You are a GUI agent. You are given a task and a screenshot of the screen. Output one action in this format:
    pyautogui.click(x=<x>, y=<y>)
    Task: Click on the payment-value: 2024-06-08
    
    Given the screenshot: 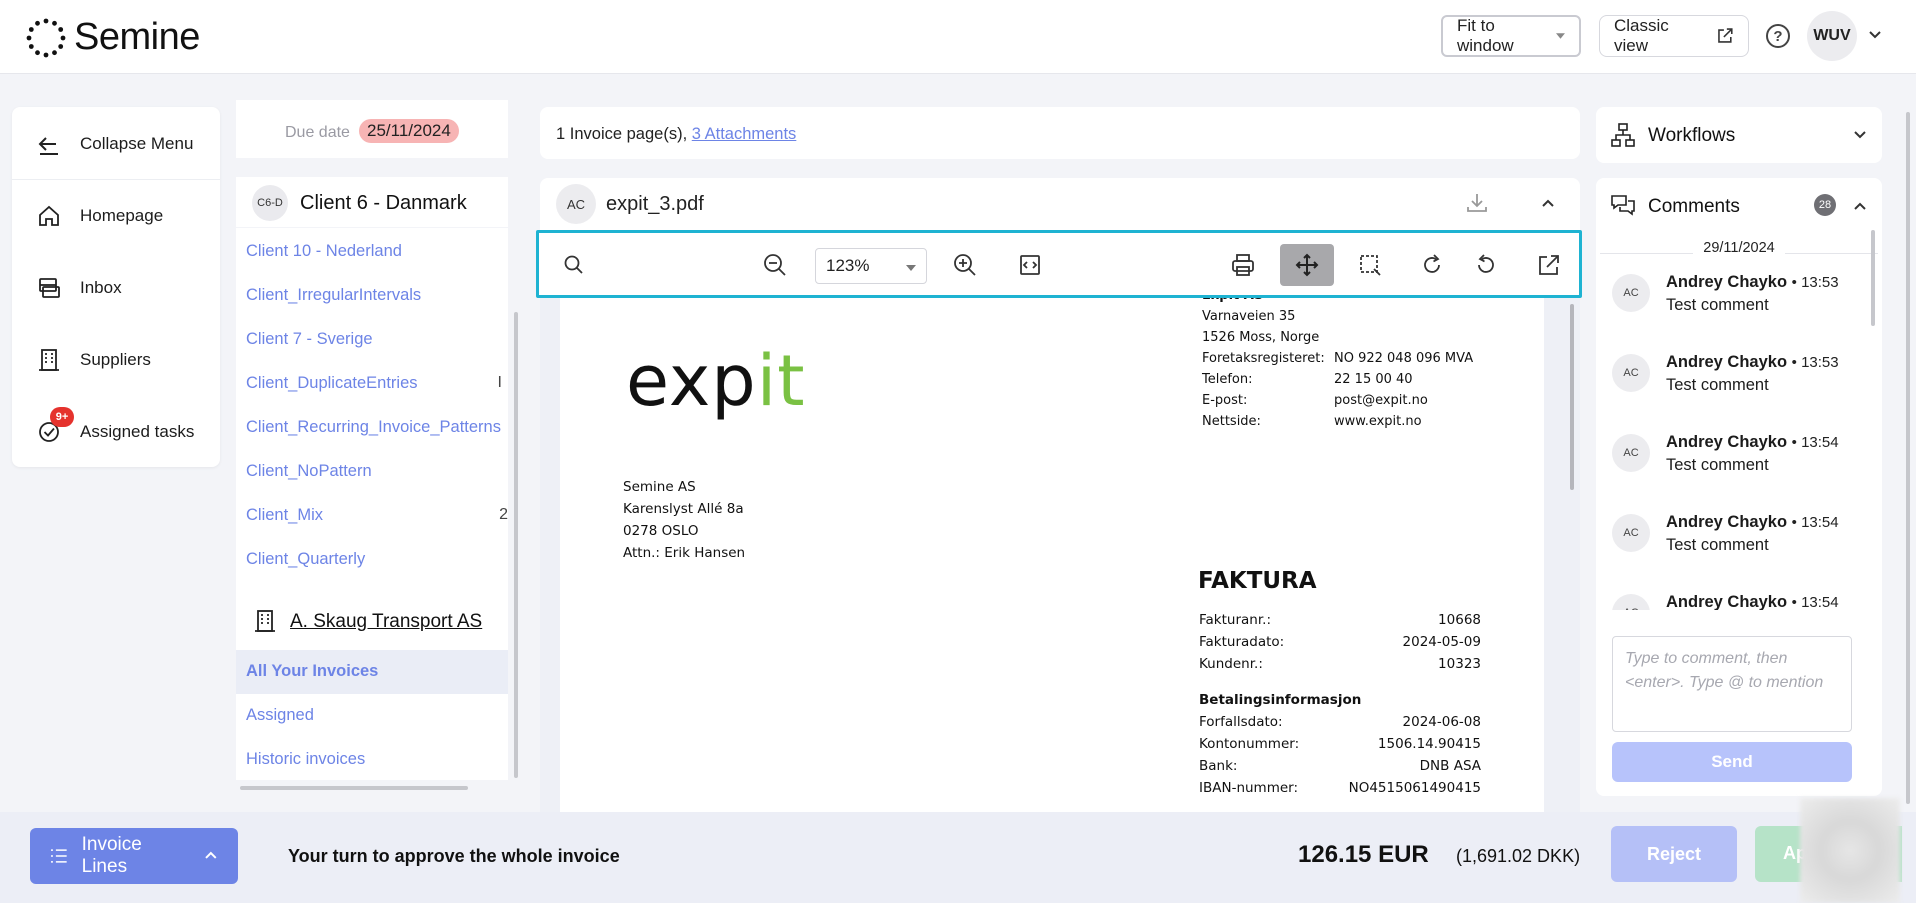 What is the action you would take?
    pyautogui.click(x=1441, y=722)
    